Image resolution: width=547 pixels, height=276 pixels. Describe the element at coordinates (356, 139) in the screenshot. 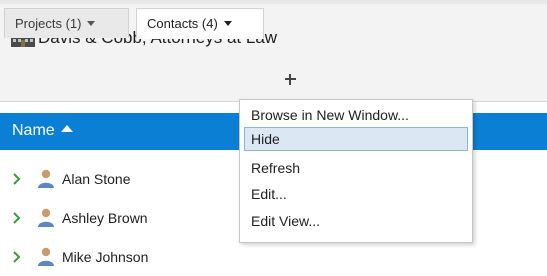

I see `menu-item-hide: Hide` at that location.